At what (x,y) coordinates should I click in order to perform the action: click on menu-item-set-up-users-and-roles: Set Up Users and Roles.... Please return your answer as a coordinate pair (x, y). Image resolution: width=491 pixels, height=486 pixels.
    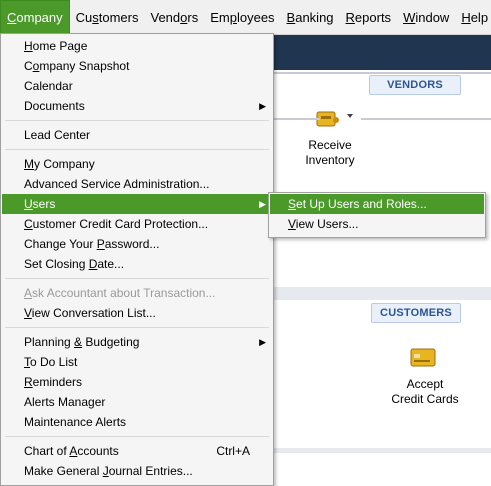
    Looking at the image, I should click on (377, 204).